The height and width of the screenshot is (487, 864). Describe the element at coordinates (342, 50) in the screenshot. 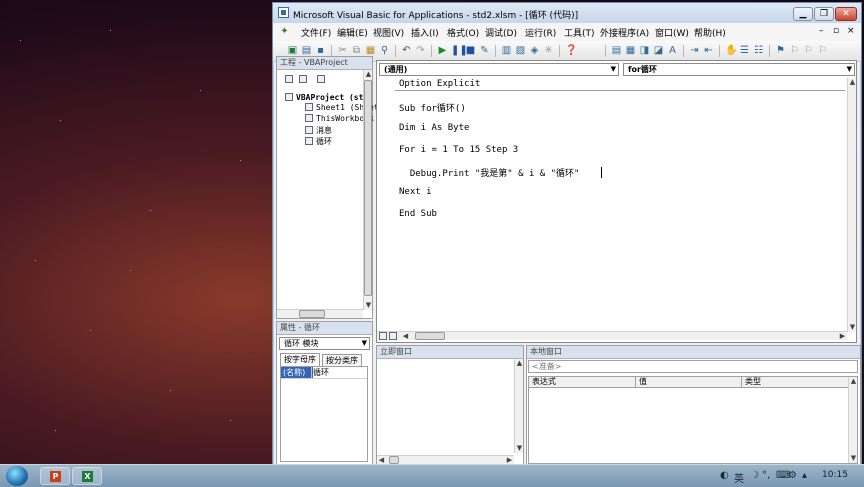

I see `cut-icon: ✂` at that location.